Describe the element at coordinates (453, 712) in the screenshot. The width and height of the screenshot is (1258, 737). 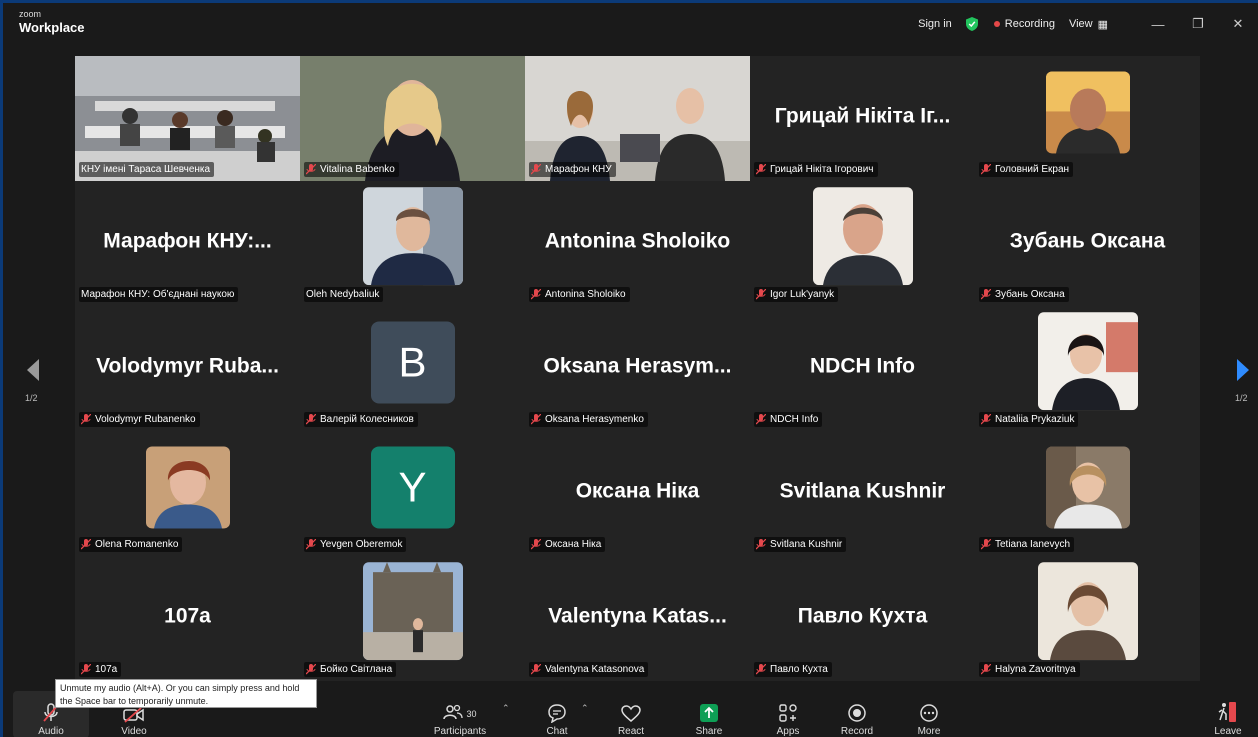
I see `participants-icon` at that location.